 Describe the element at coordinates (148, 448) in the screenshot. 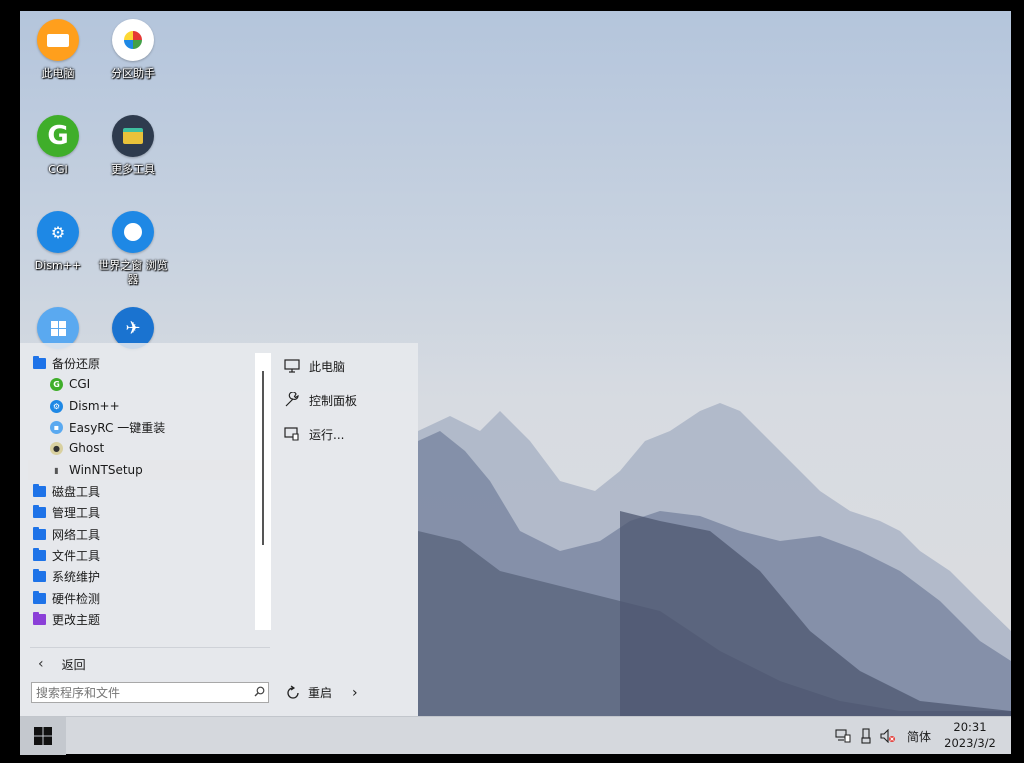

I see `app-ghost: ● Ghost` at that location.